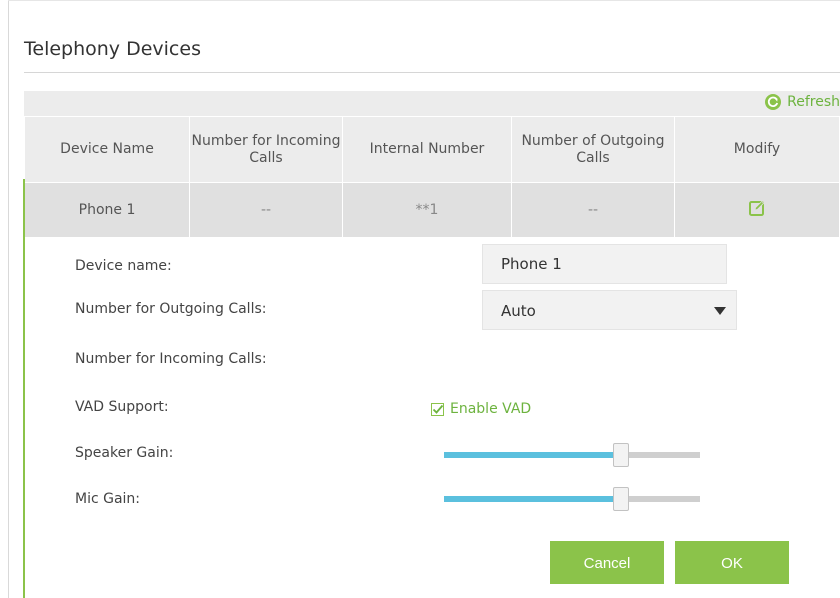  Describe the element at coordinates (604, 264) in the screenshot. I see `device-name-field: Phone 1` at that location.